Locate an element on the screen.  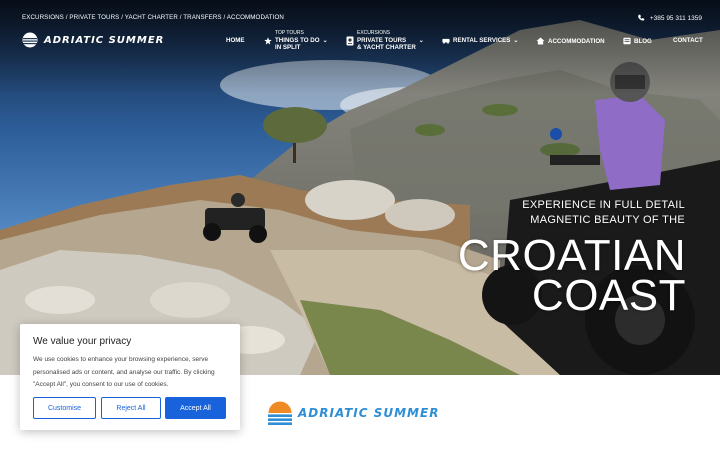
hero-big1: CROATIAN is located at coordinates (571, 255).